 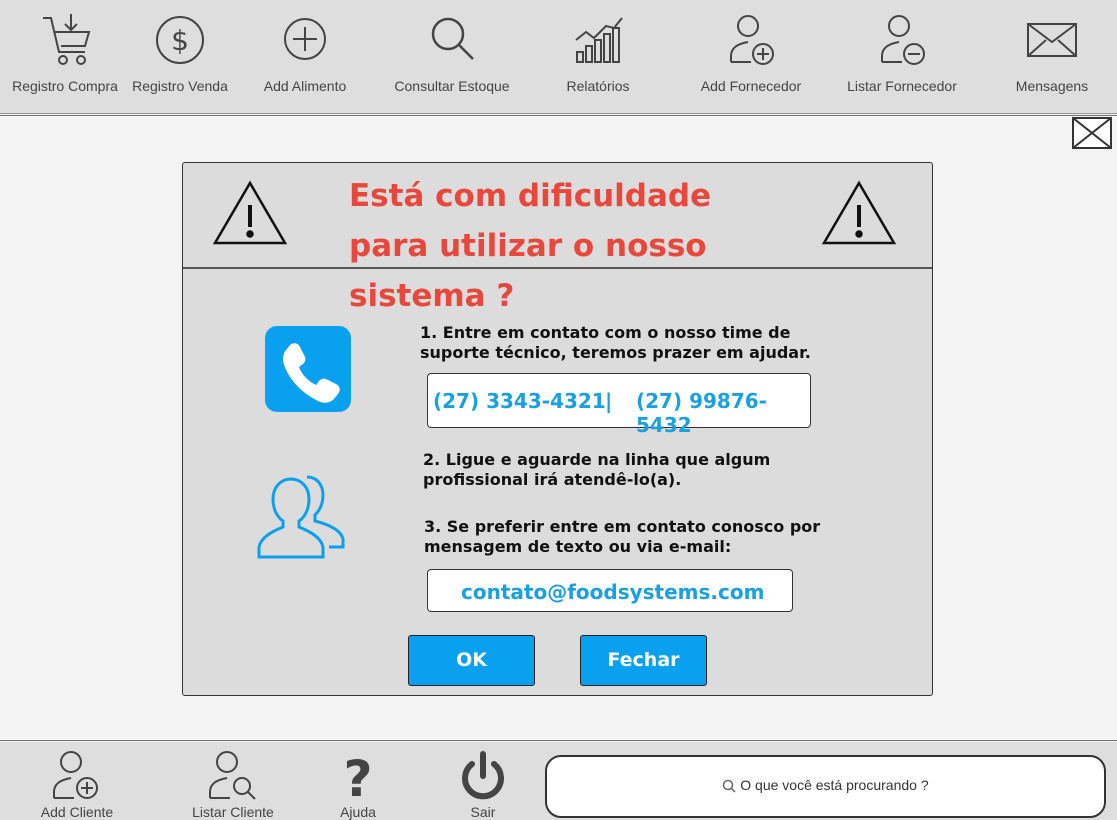 I want to click on listar-cliente-label: Listar Cliente, so click(x=233, y=812).